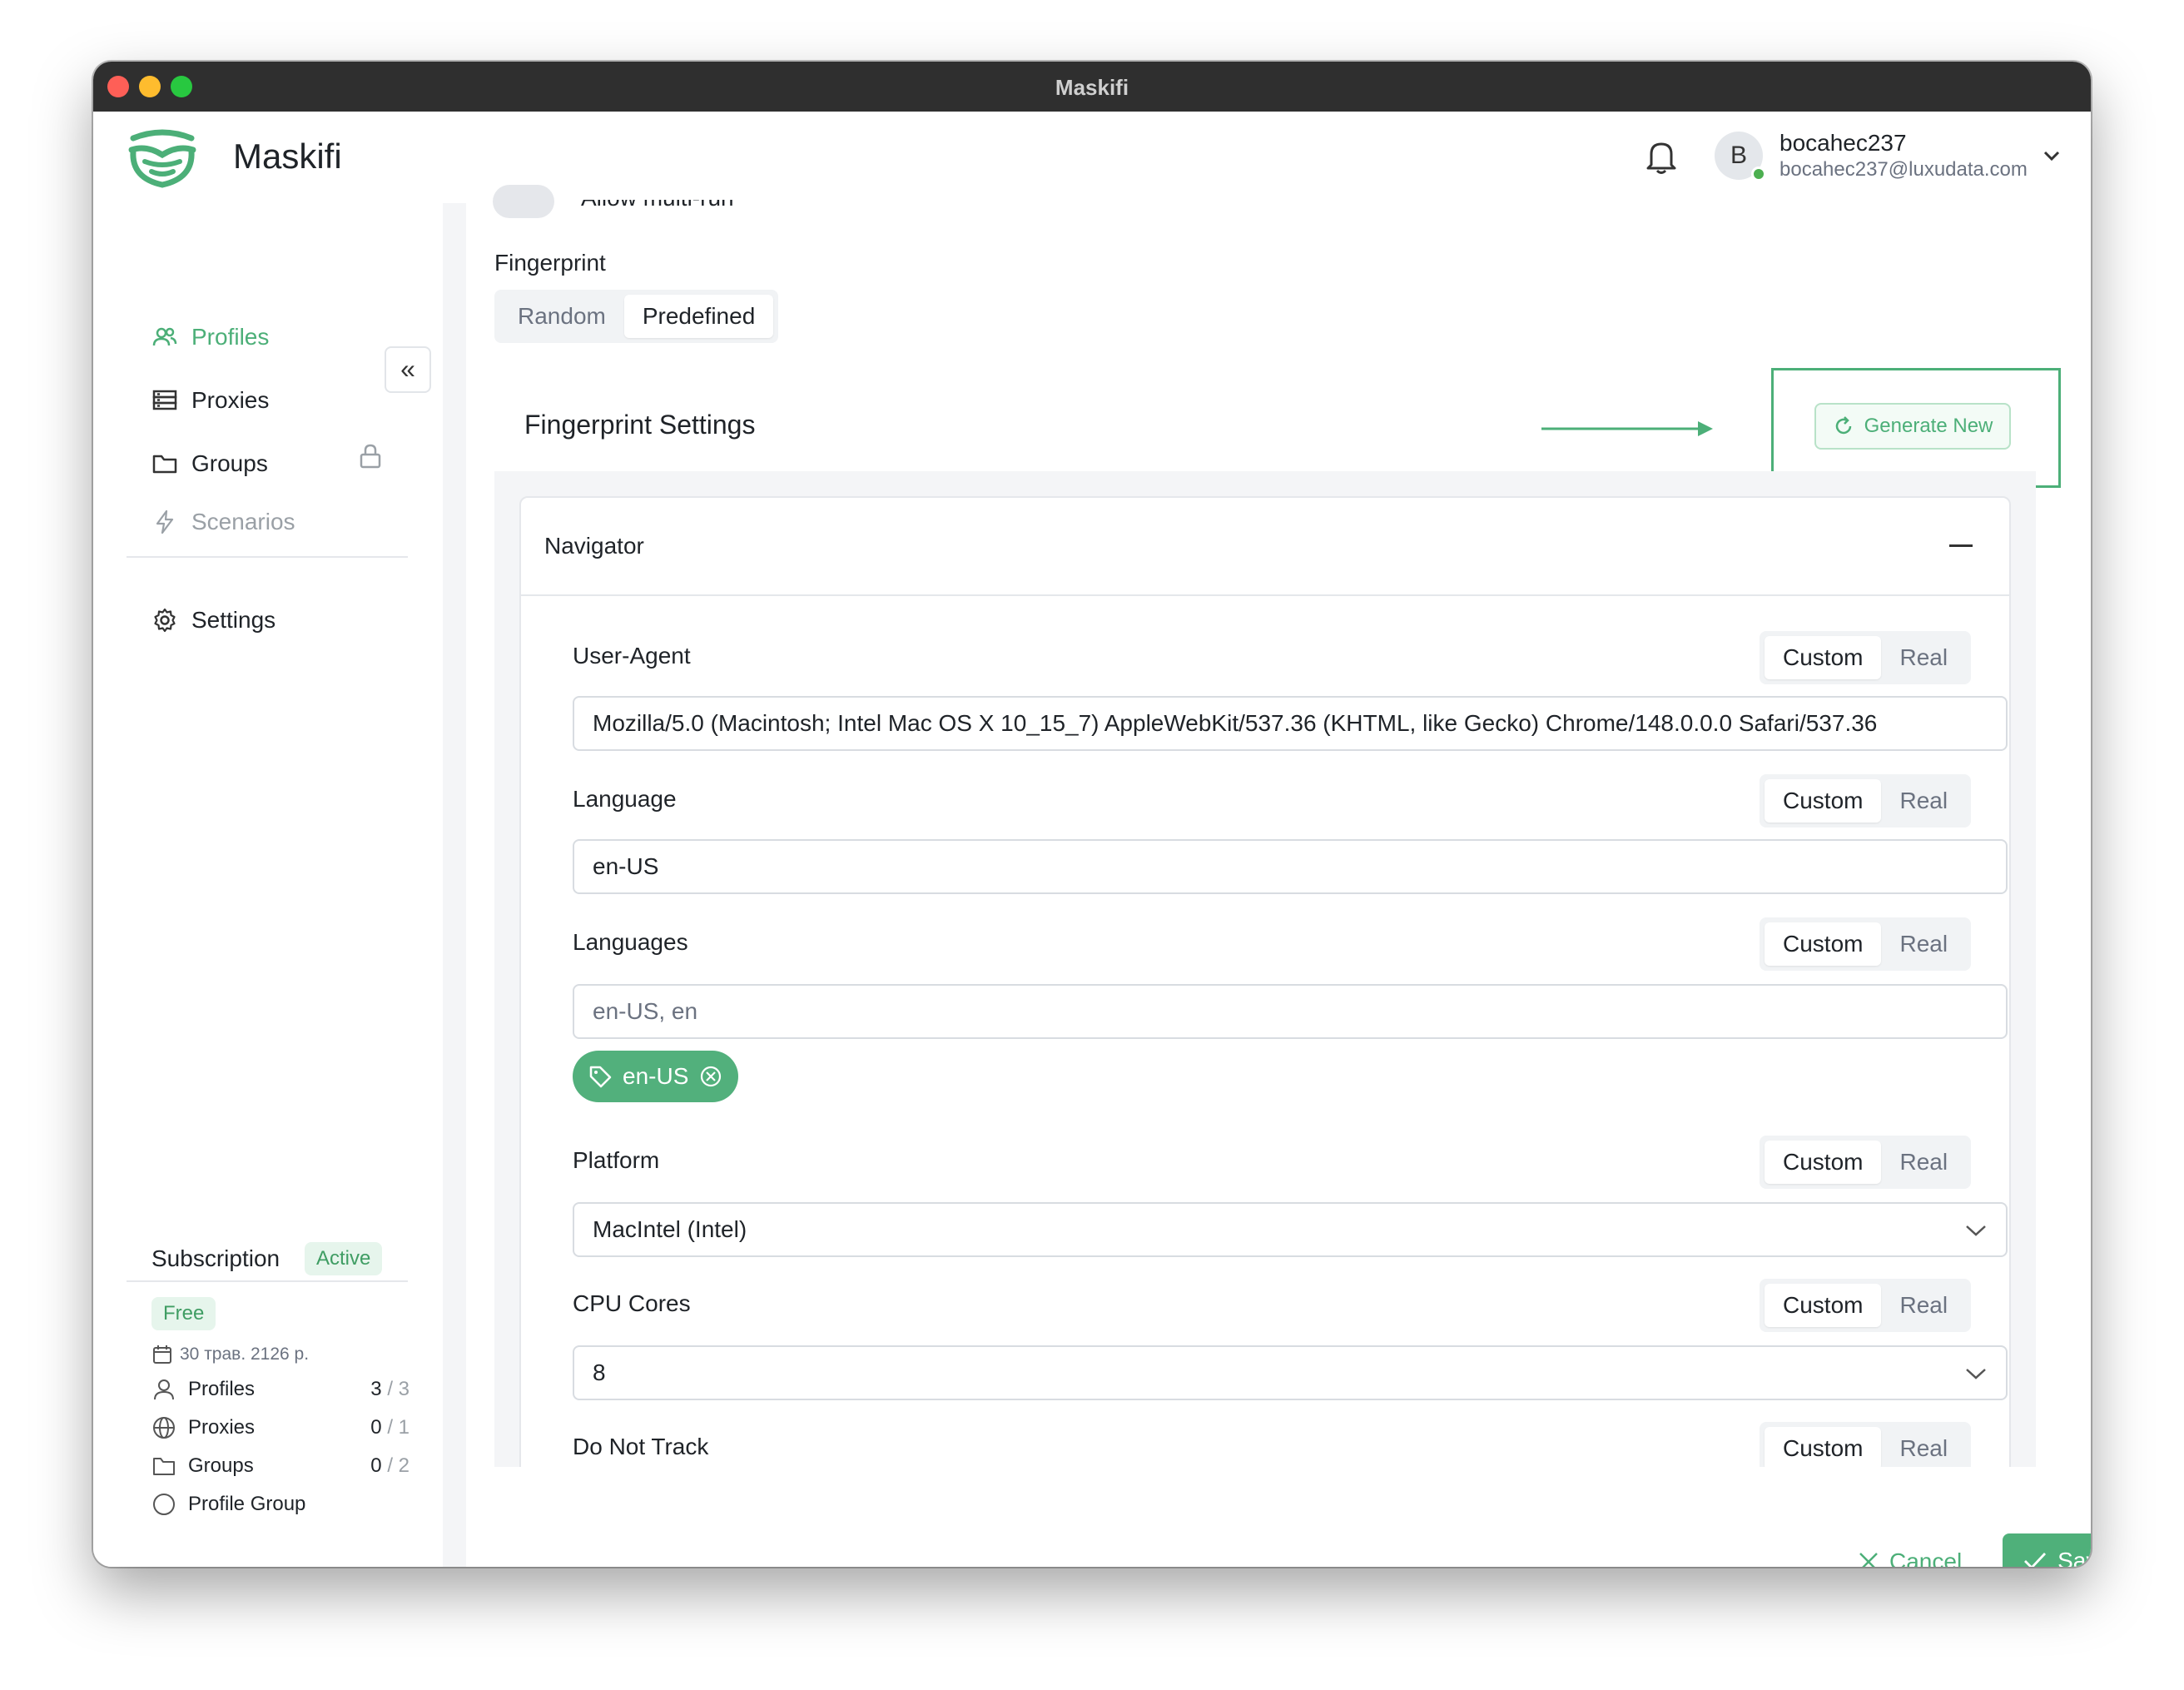 This screenshot has height=1690, width=2184. What do you see at coordinates (229, 463) in the screenshot?
I see `sidebar-item-label: Groups` at bounding box center [229, 463].